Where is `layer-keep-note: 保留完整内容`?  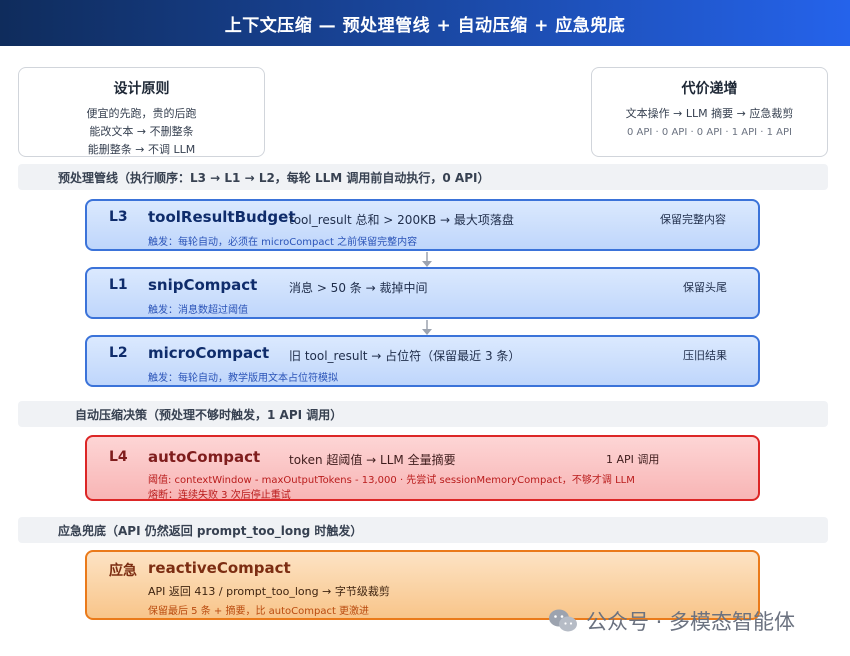 layer-keep-note: 保留完整内容 is located at coordinates (693, 219).